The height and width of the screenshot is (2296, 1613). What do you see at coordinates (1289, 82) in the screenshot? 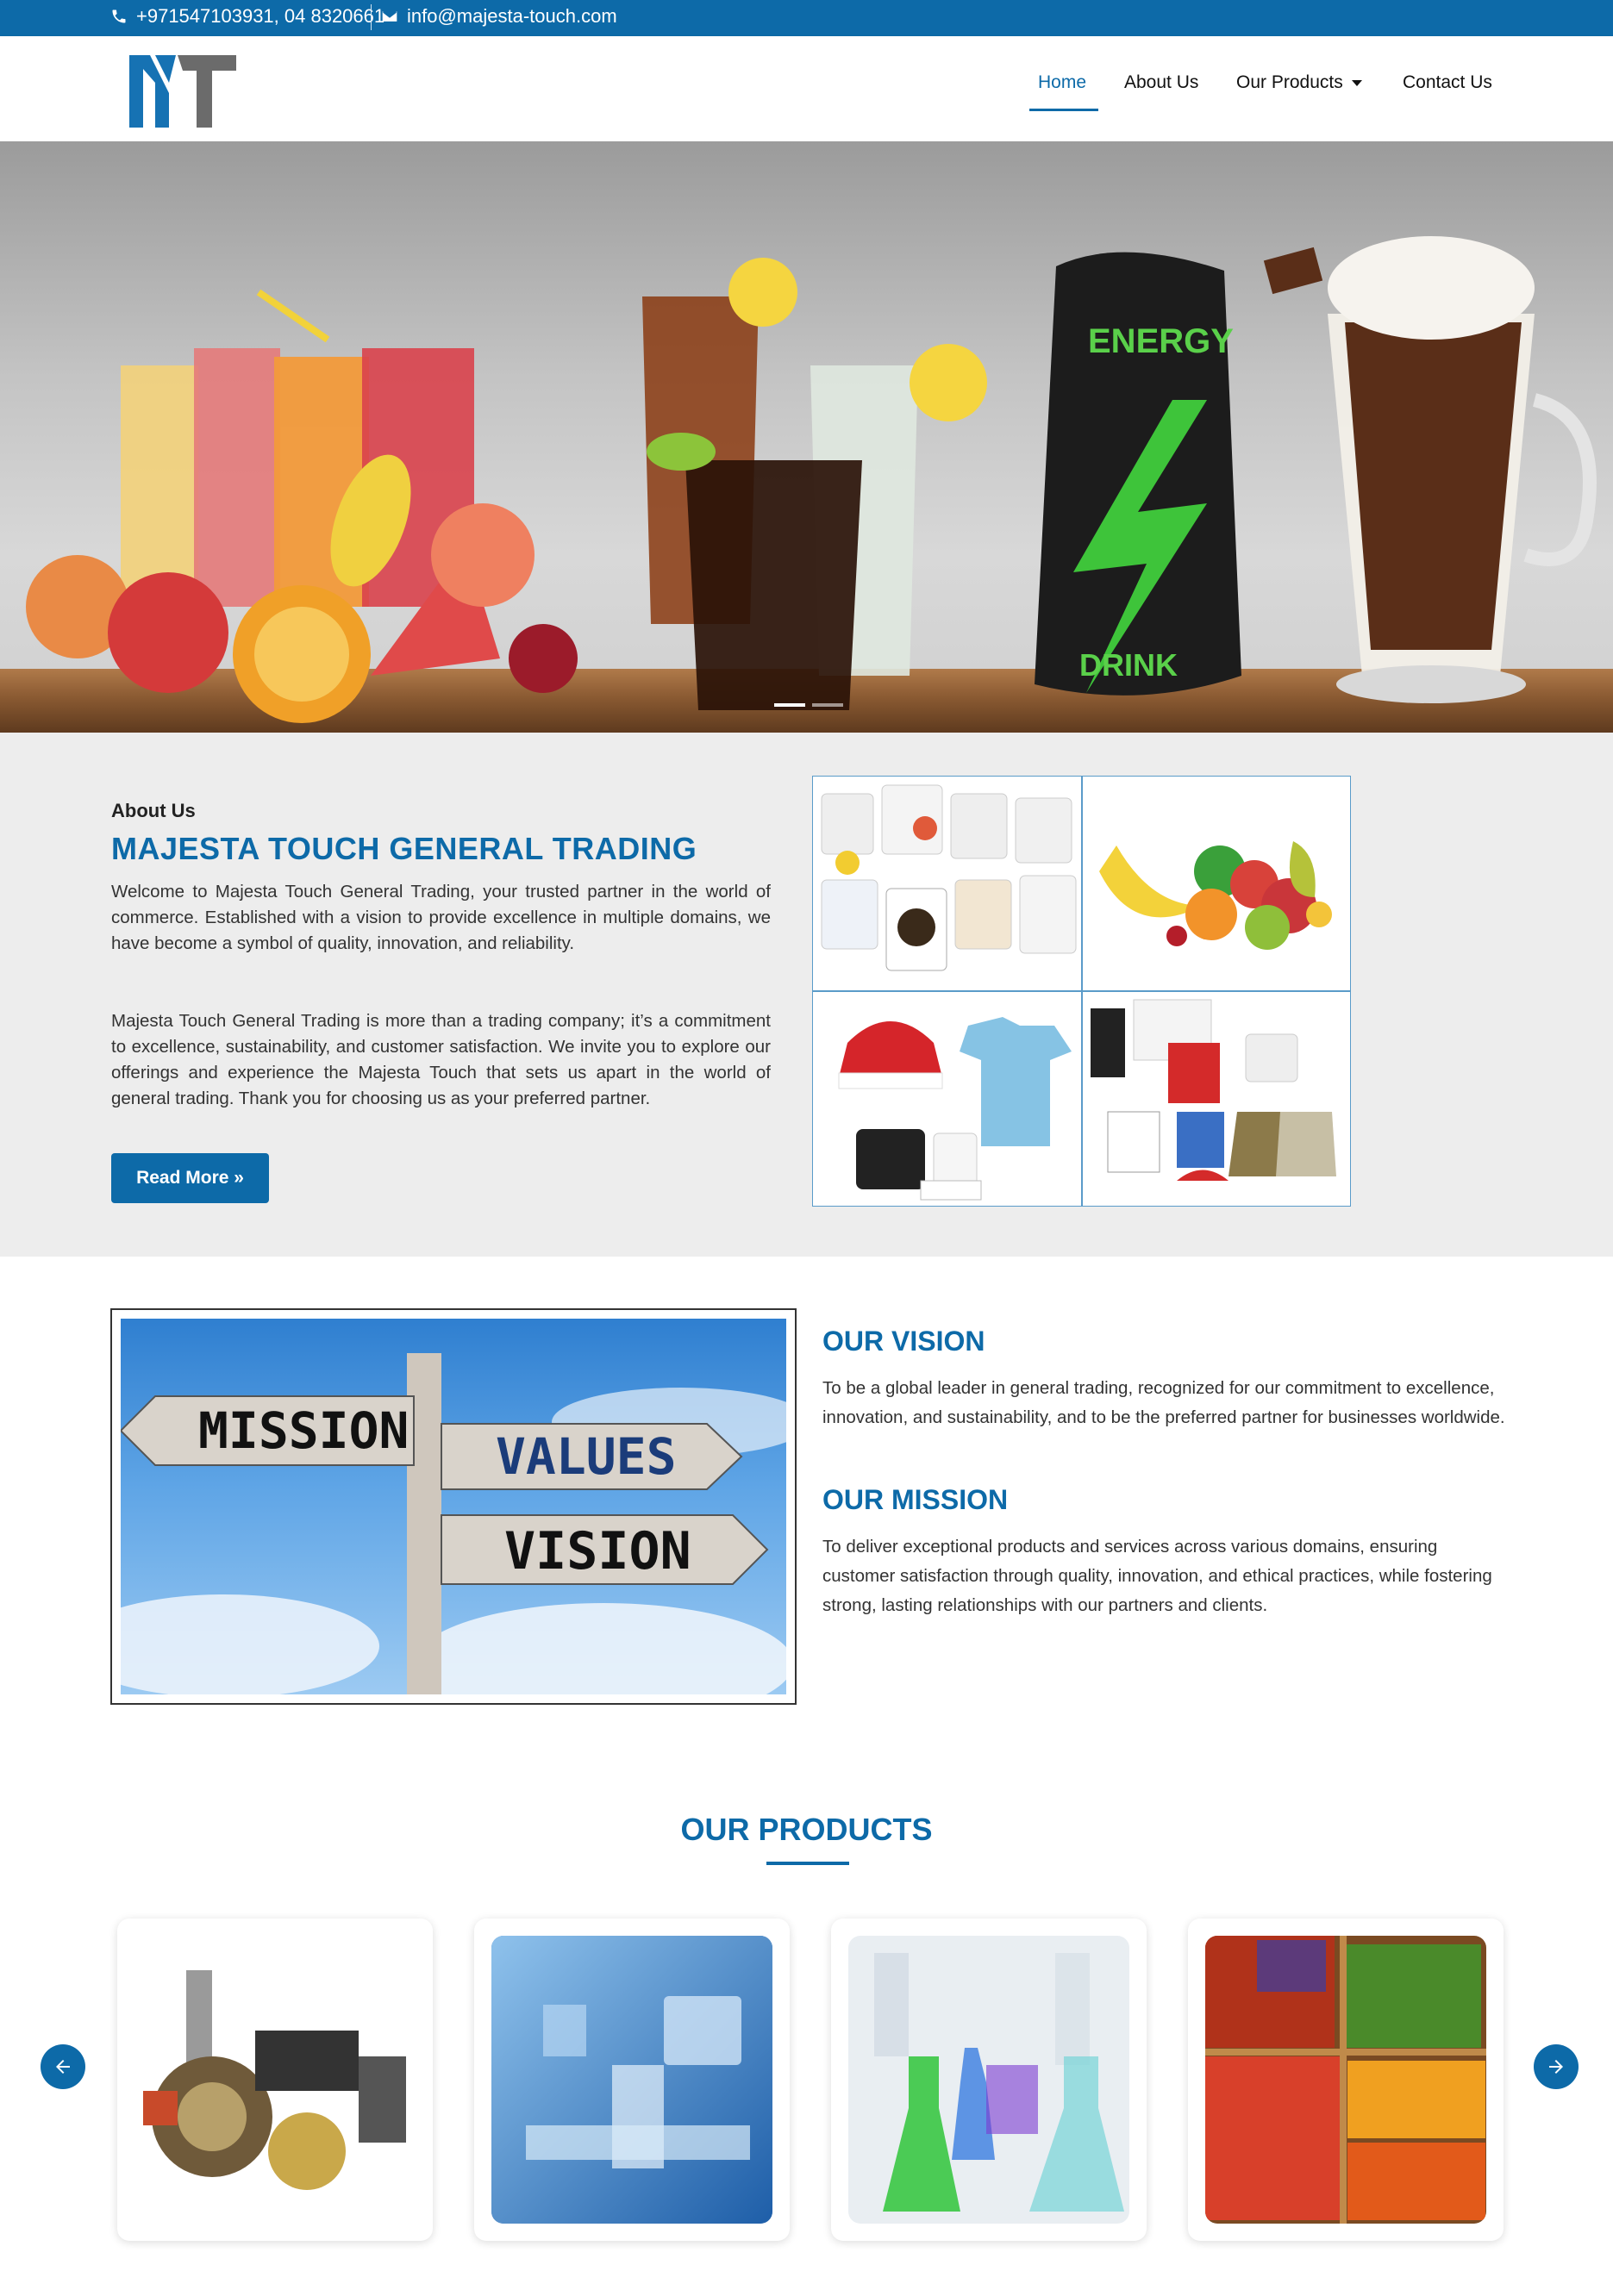
I see `nav-our-products-label: Our Products` at bounding box center [1289, 82].